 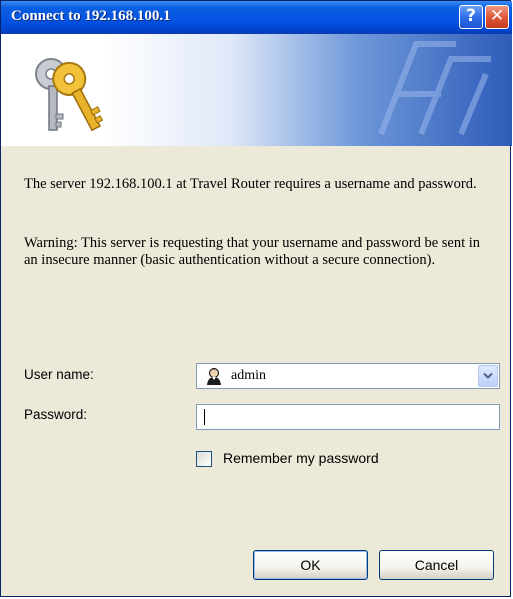 I want to click on username-value: admin, so click(x=248, y=375).